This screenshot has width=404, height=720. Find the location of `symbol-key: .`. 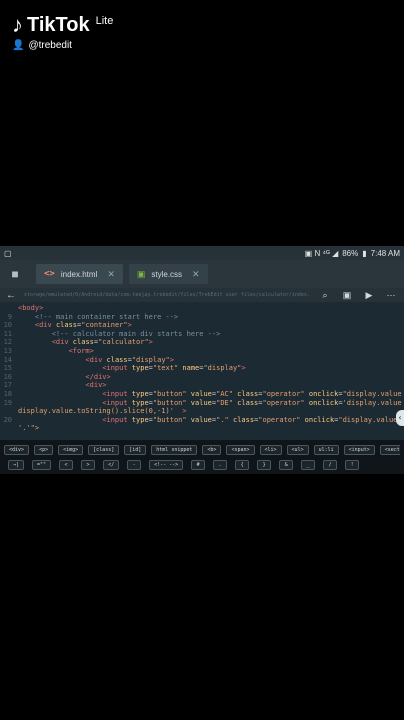

symbol-key: . is located at coordinates (220, 464).